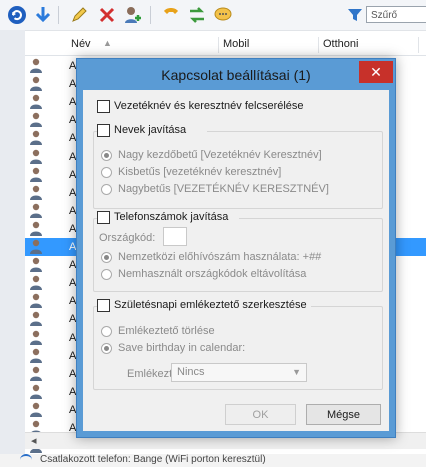  What do you see at coordinates (106, 189) in the screenshot?
I see `name-case-upper-radio` at bounding box center [106, 189].